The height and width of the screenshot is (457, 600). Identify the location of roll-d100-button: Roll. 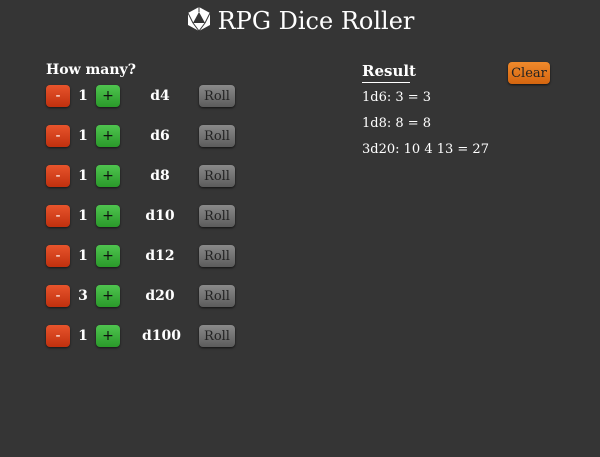
(217, 336).